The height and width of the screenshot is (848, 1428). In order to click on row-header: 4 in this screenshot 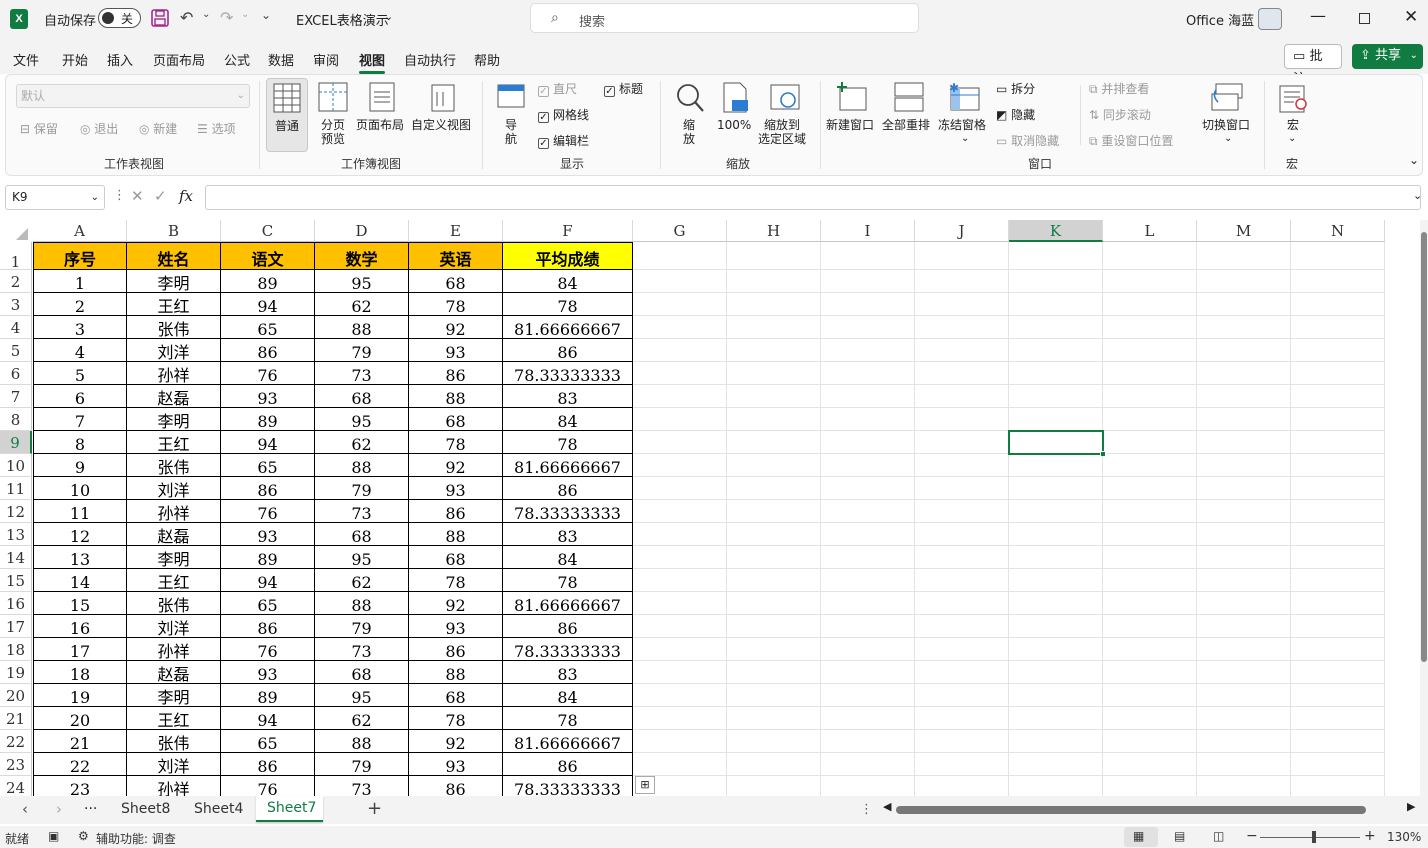, I will do `click(16, 327)`.